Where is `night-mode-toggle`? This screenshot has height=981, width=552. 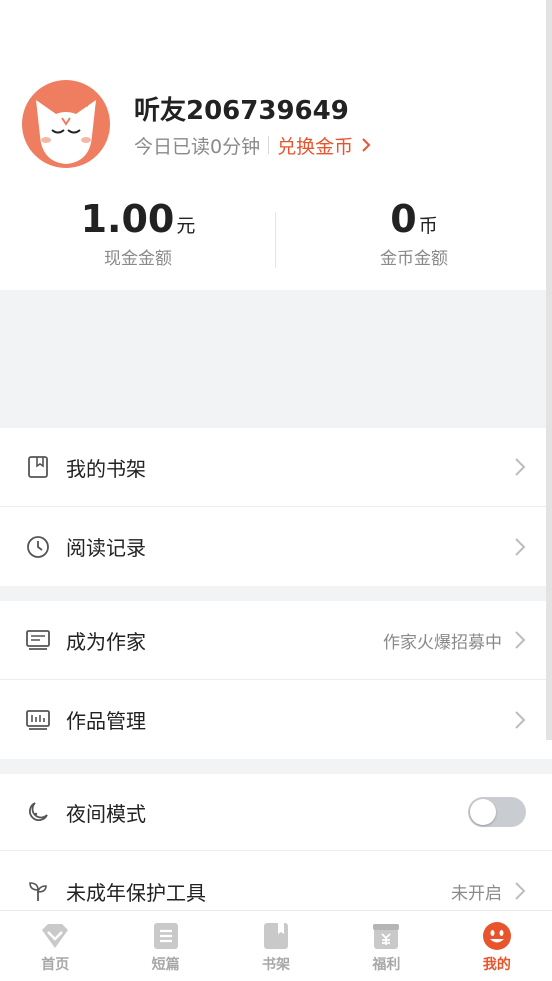
night-mode-toggle is located at coordinates (497, 812).